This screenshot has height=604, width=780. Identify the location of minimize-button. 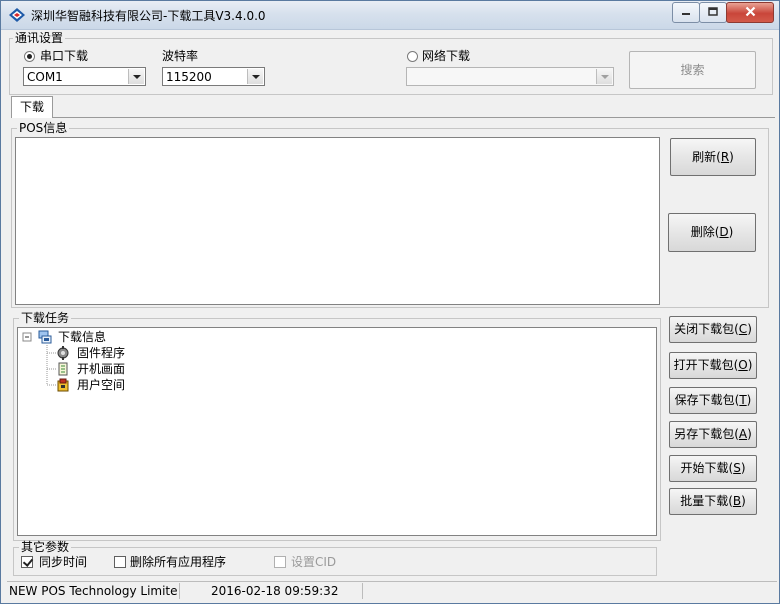
(686, 12).